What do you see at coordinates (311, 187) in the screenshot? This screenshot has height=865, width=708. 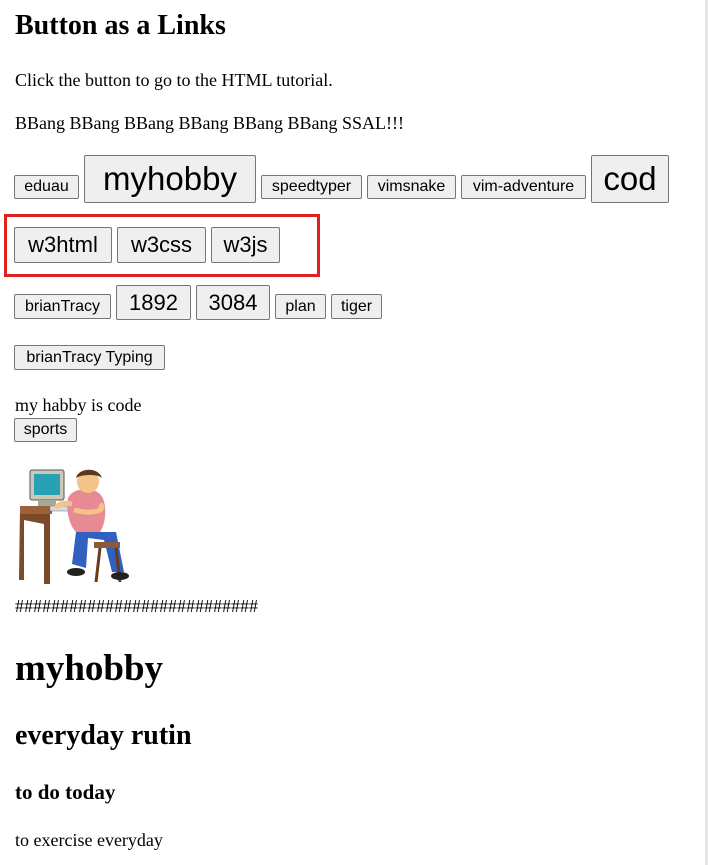 I see `speedtyper-button: speedtyper` at bounding box center [311, 187].